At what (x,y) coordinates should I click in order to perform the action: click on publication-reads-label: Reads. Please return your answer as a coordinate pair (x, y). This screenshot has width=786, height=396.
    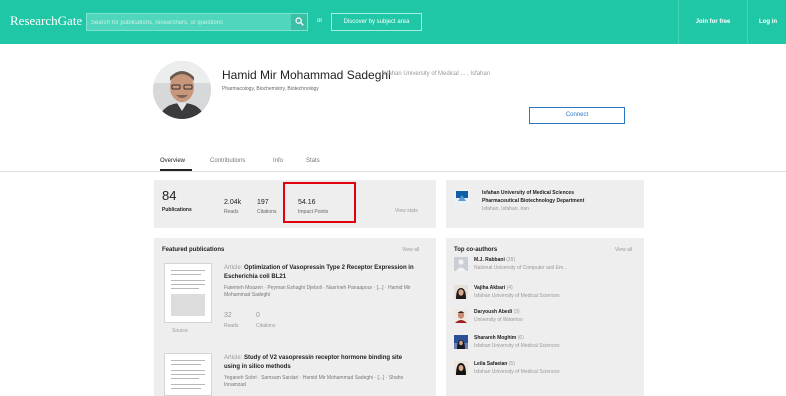
    Looking at the image, I should click on (231, 326).